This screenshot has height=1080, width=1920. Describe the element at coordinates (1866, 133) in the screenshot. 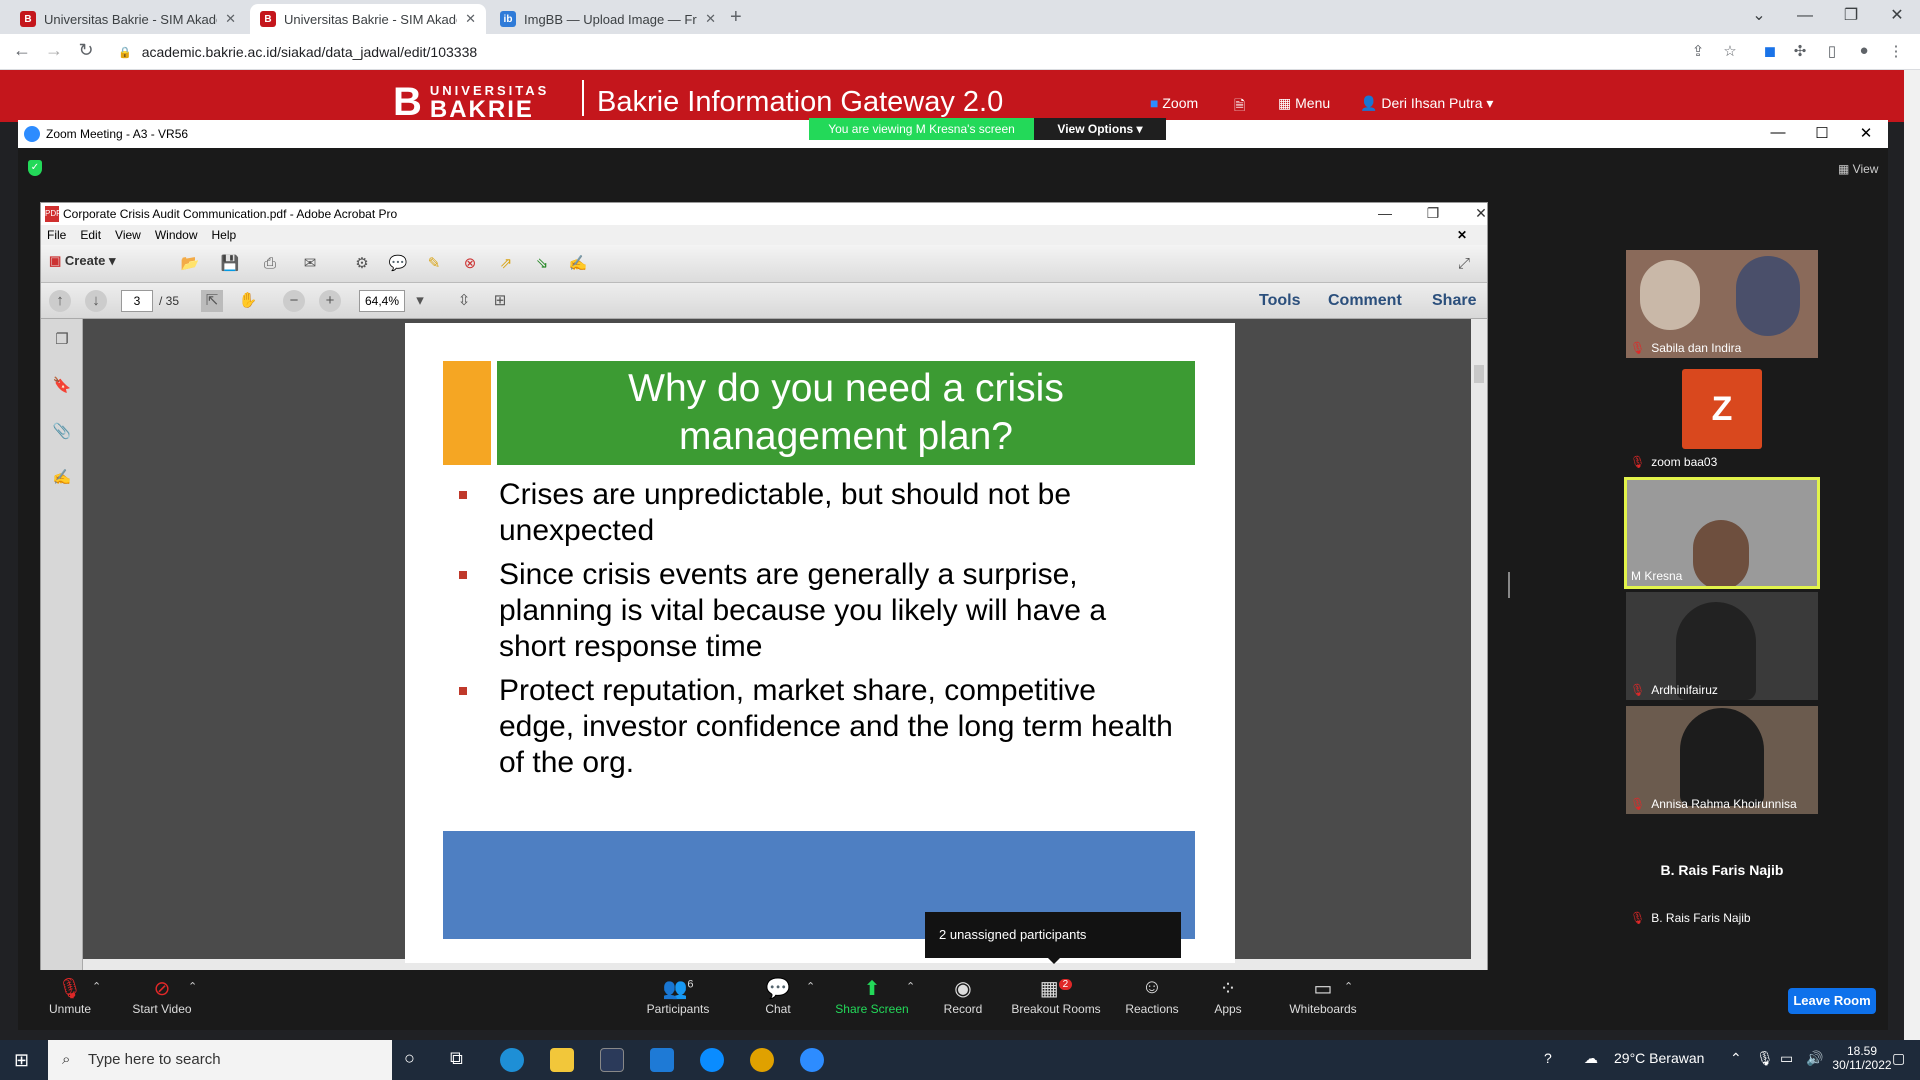

I see `zoom-close-icon: ✕` at that location.